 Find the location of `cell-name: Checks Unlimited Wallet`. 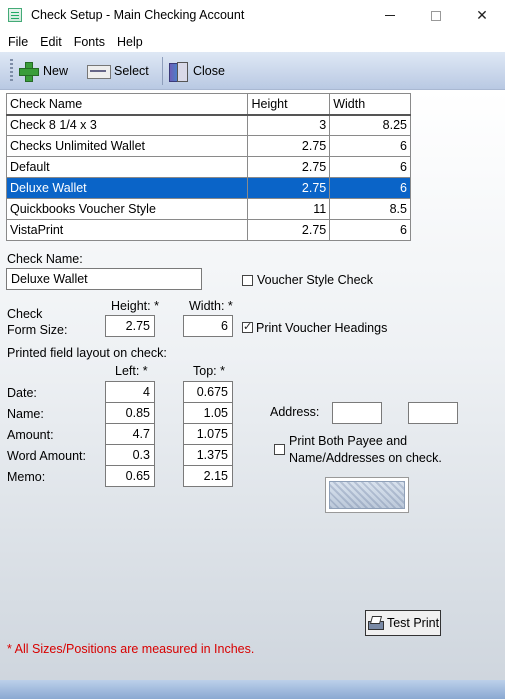

cell-name: Checks Unlimited Wallet is located at coordinates (127, 146).